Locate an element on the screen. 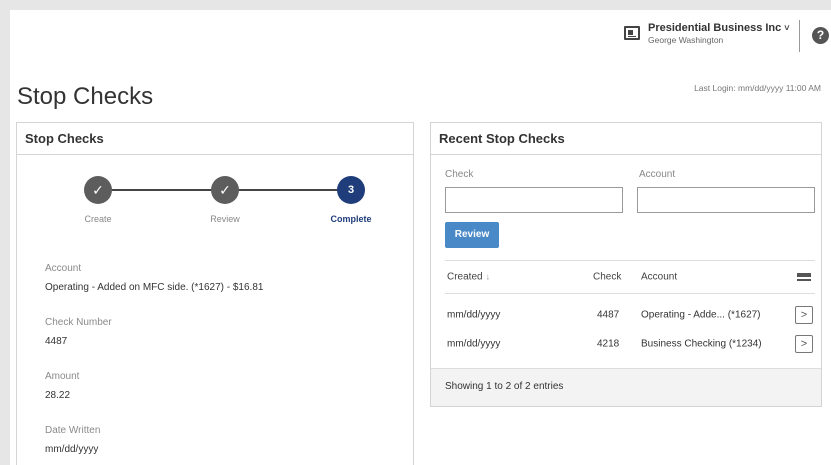  created-column-header: Created ↓ is located at coordinates (468, 277).